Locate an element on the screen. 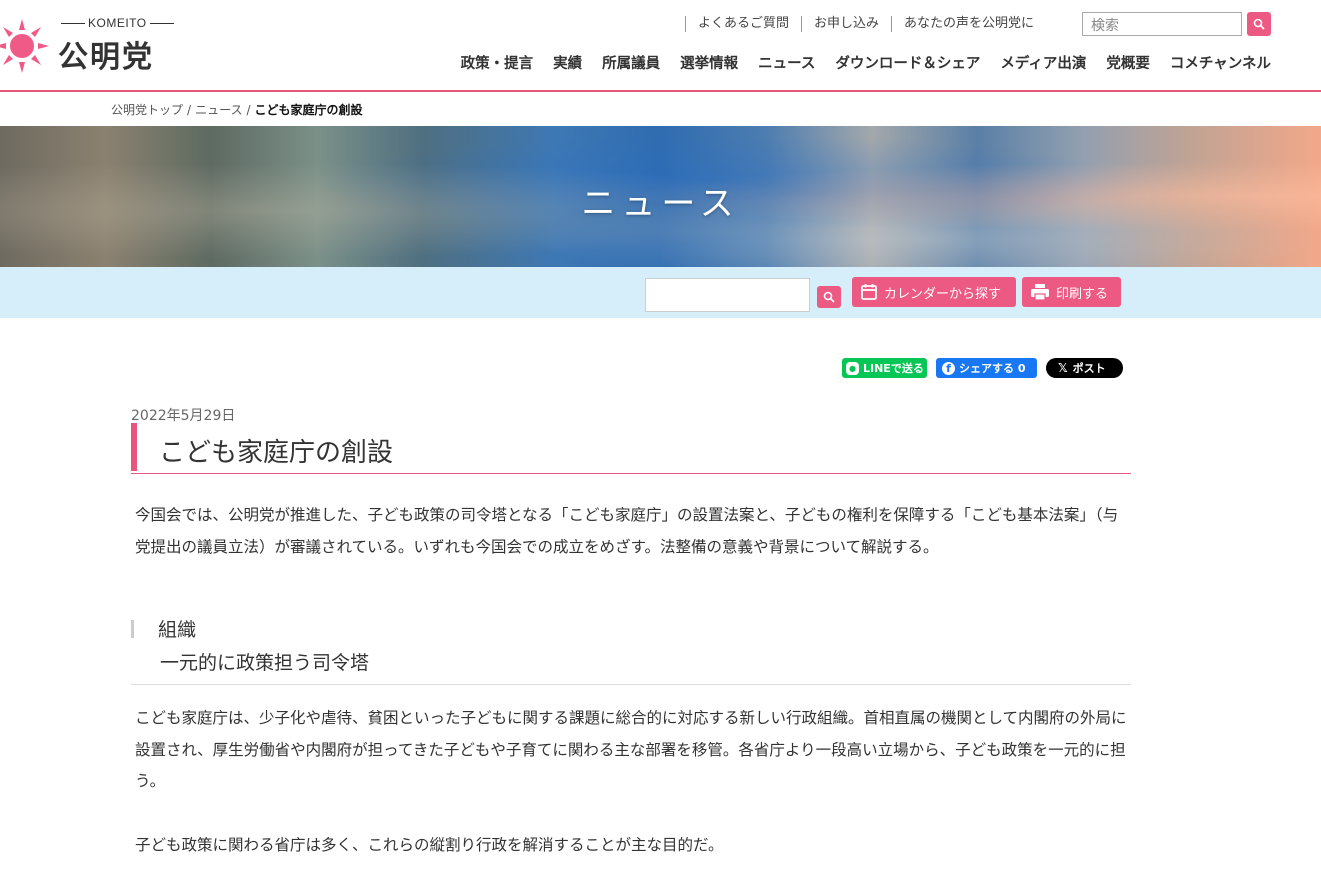 The image size is (1321, 872). print-button: 印刷する is located at coordinates (1071, 292).